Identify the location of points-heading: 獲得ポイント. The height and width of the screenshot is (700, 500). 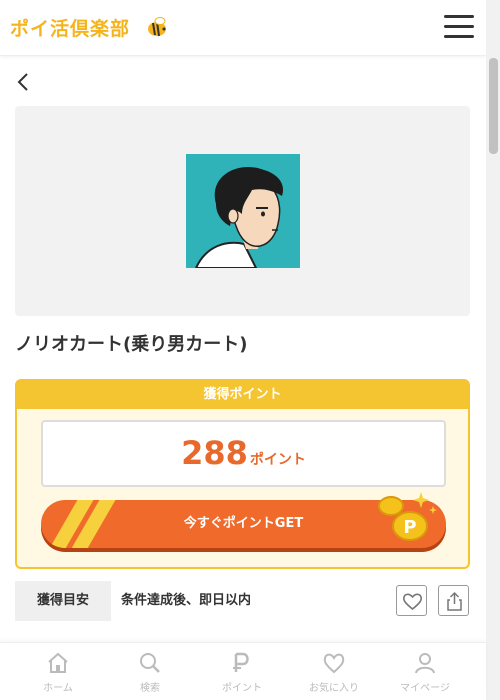
(242, 395).